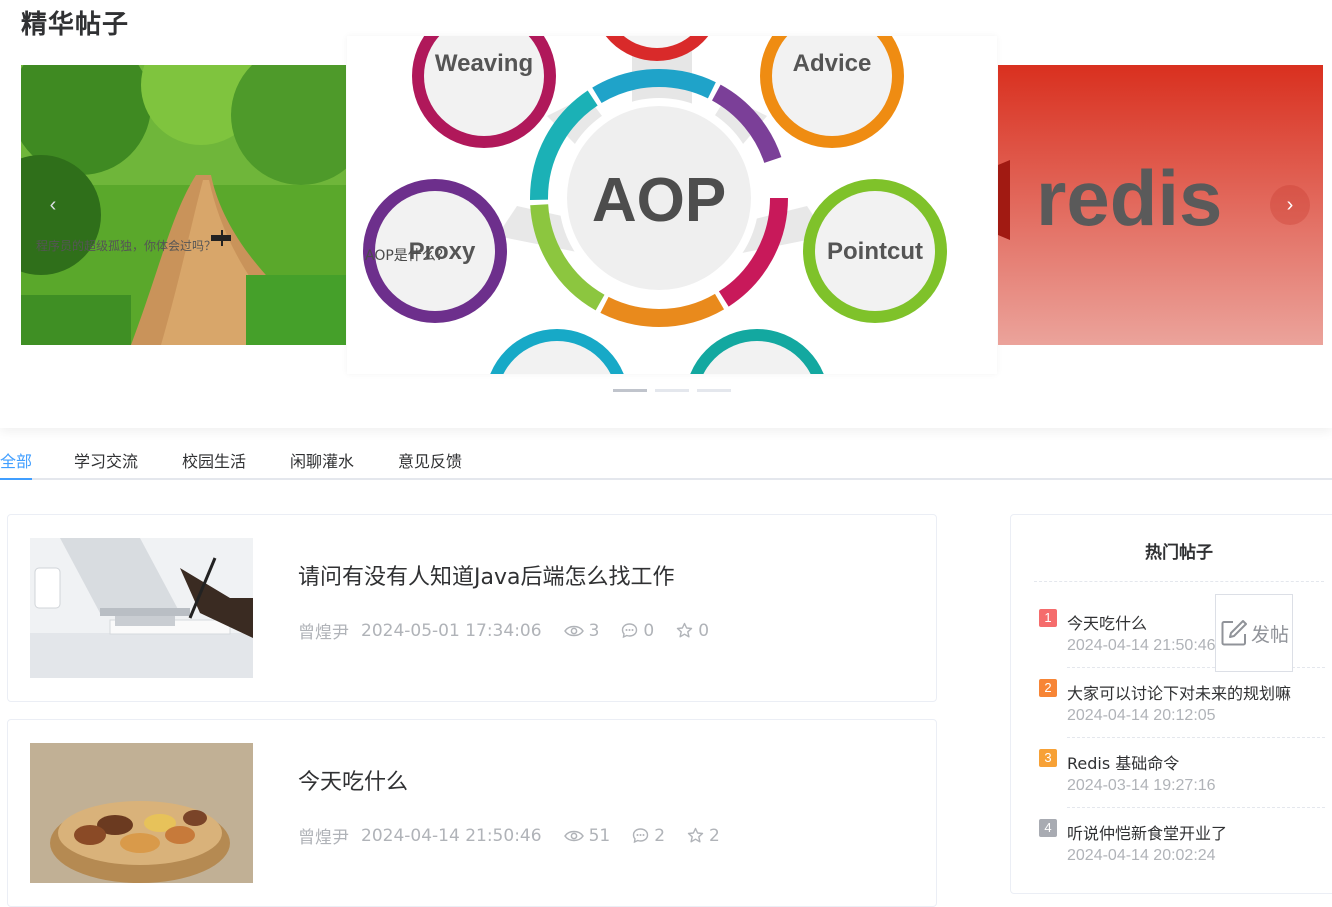 This screenshot has width=1332, height=907. What do you see at coordinates (875, 251) in the screenshot?
I see `aop-node-pointcut: Pointcut` at bounding box center [875, 251].